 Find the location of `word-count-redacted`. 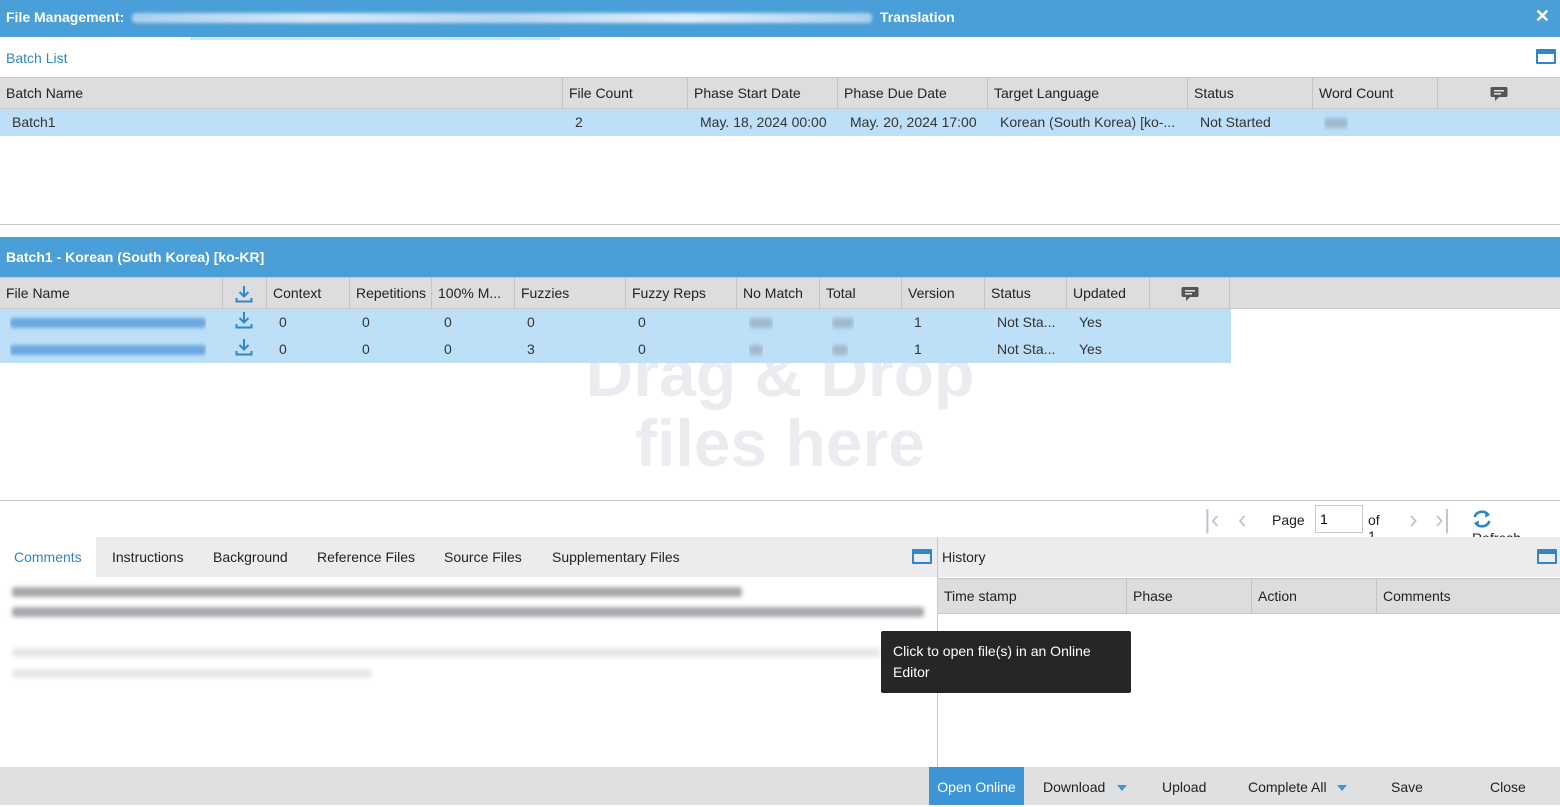

word-count-redacted is located at coordinates (1336, 122).